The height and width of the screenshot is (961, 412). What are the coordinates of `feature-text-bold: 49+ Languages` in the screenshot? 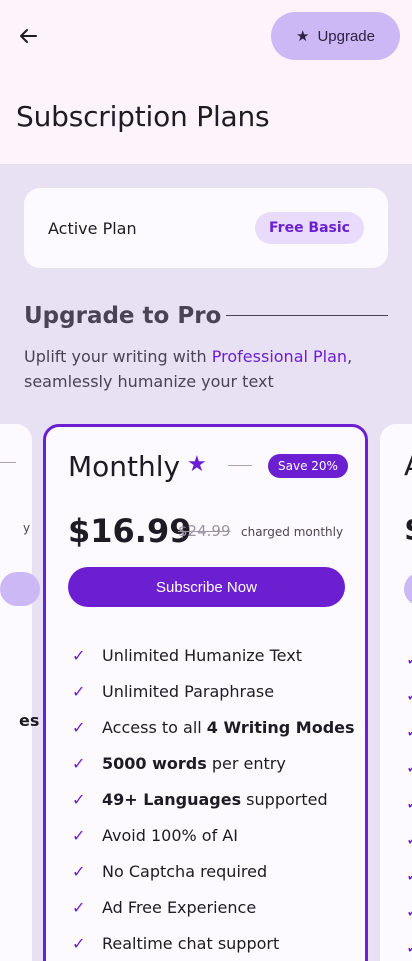 It's located at (172, 799).